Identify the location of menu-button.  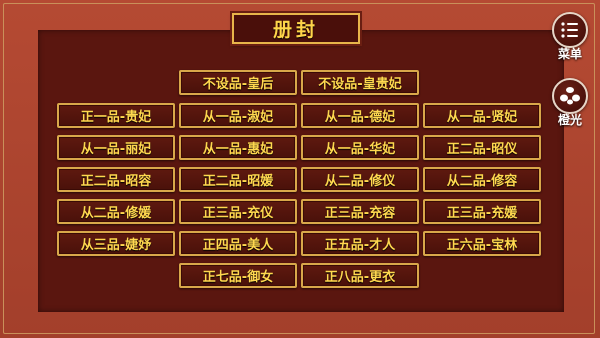
(570, 30).